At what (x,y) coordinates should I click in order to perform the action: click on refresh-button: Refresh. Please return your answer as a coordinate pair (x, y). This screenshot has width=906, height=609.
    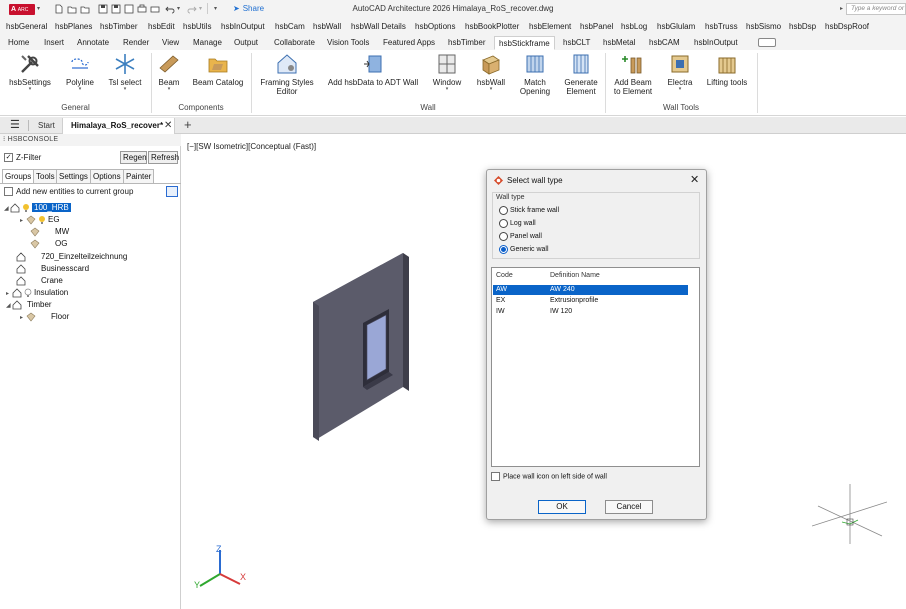
    Looking at the image, I should click on (163, 157).